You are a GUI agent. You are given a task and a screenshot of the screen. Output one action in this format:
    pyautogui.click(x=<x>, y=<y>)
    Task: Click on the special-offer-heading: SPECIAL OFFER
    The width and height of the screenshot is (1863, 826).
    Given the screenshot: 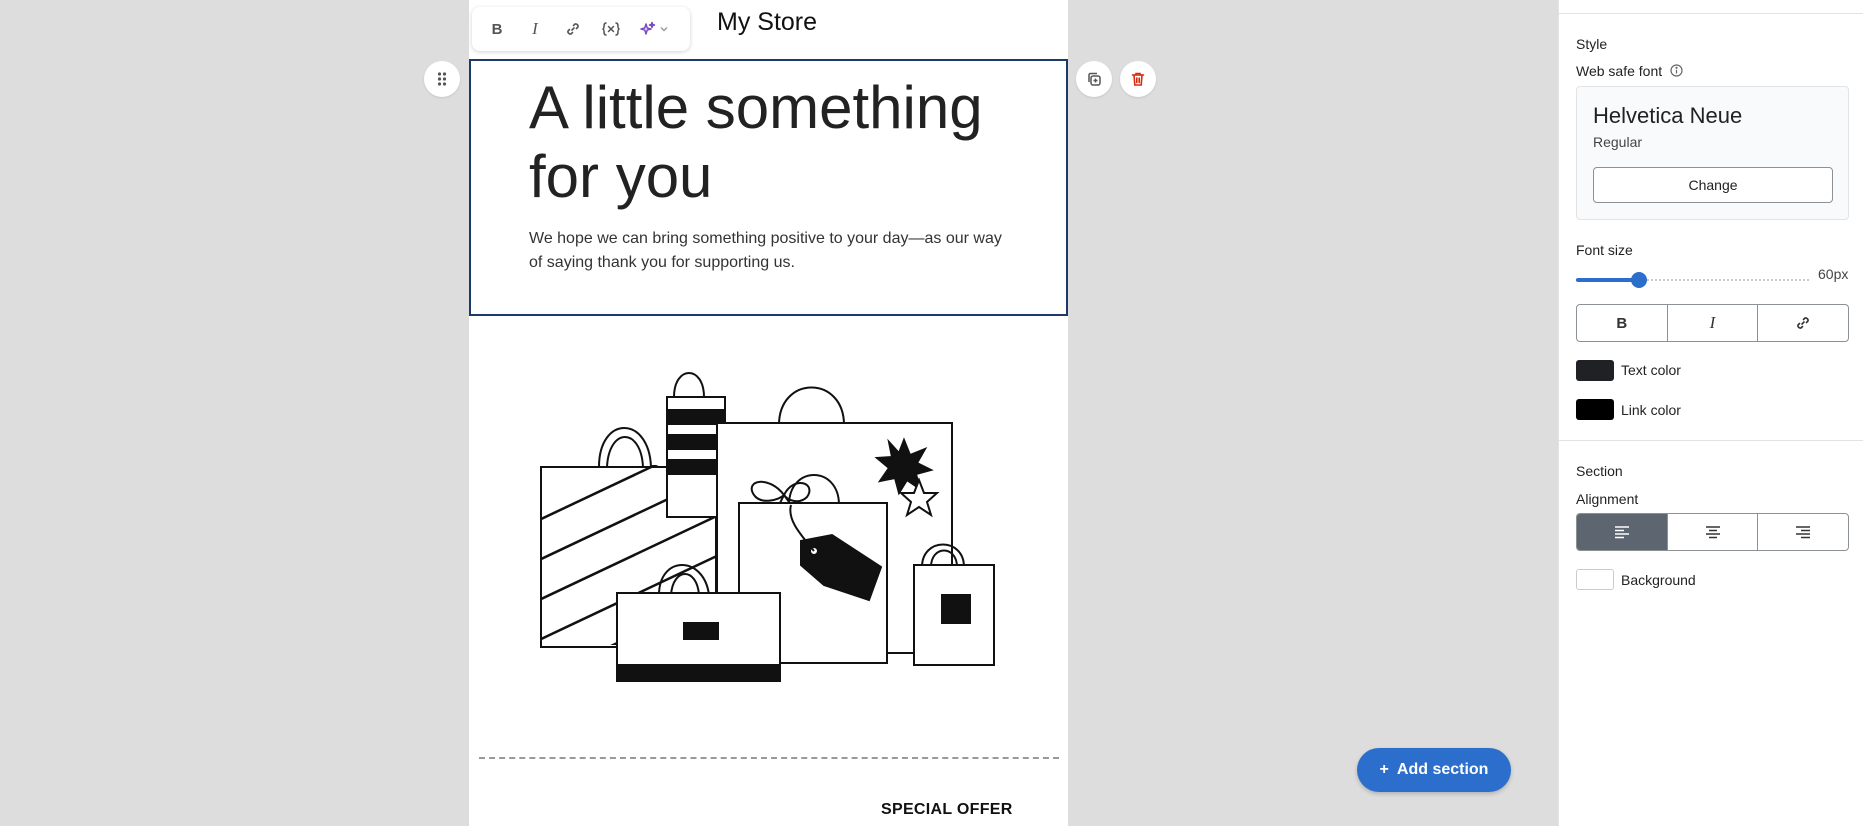 What is the action you would take?
    pyautogui.click(x=947, y=810)
    